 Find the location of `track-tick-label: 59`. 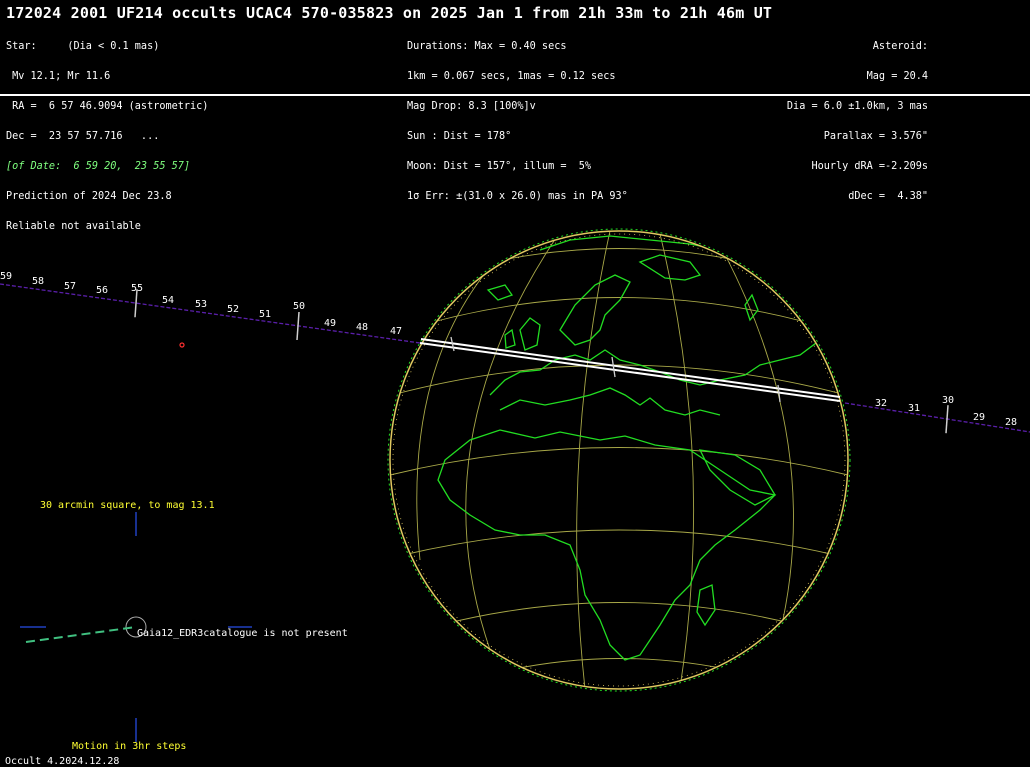

track-tick-label: 59 is located at coordinates (6, 276).